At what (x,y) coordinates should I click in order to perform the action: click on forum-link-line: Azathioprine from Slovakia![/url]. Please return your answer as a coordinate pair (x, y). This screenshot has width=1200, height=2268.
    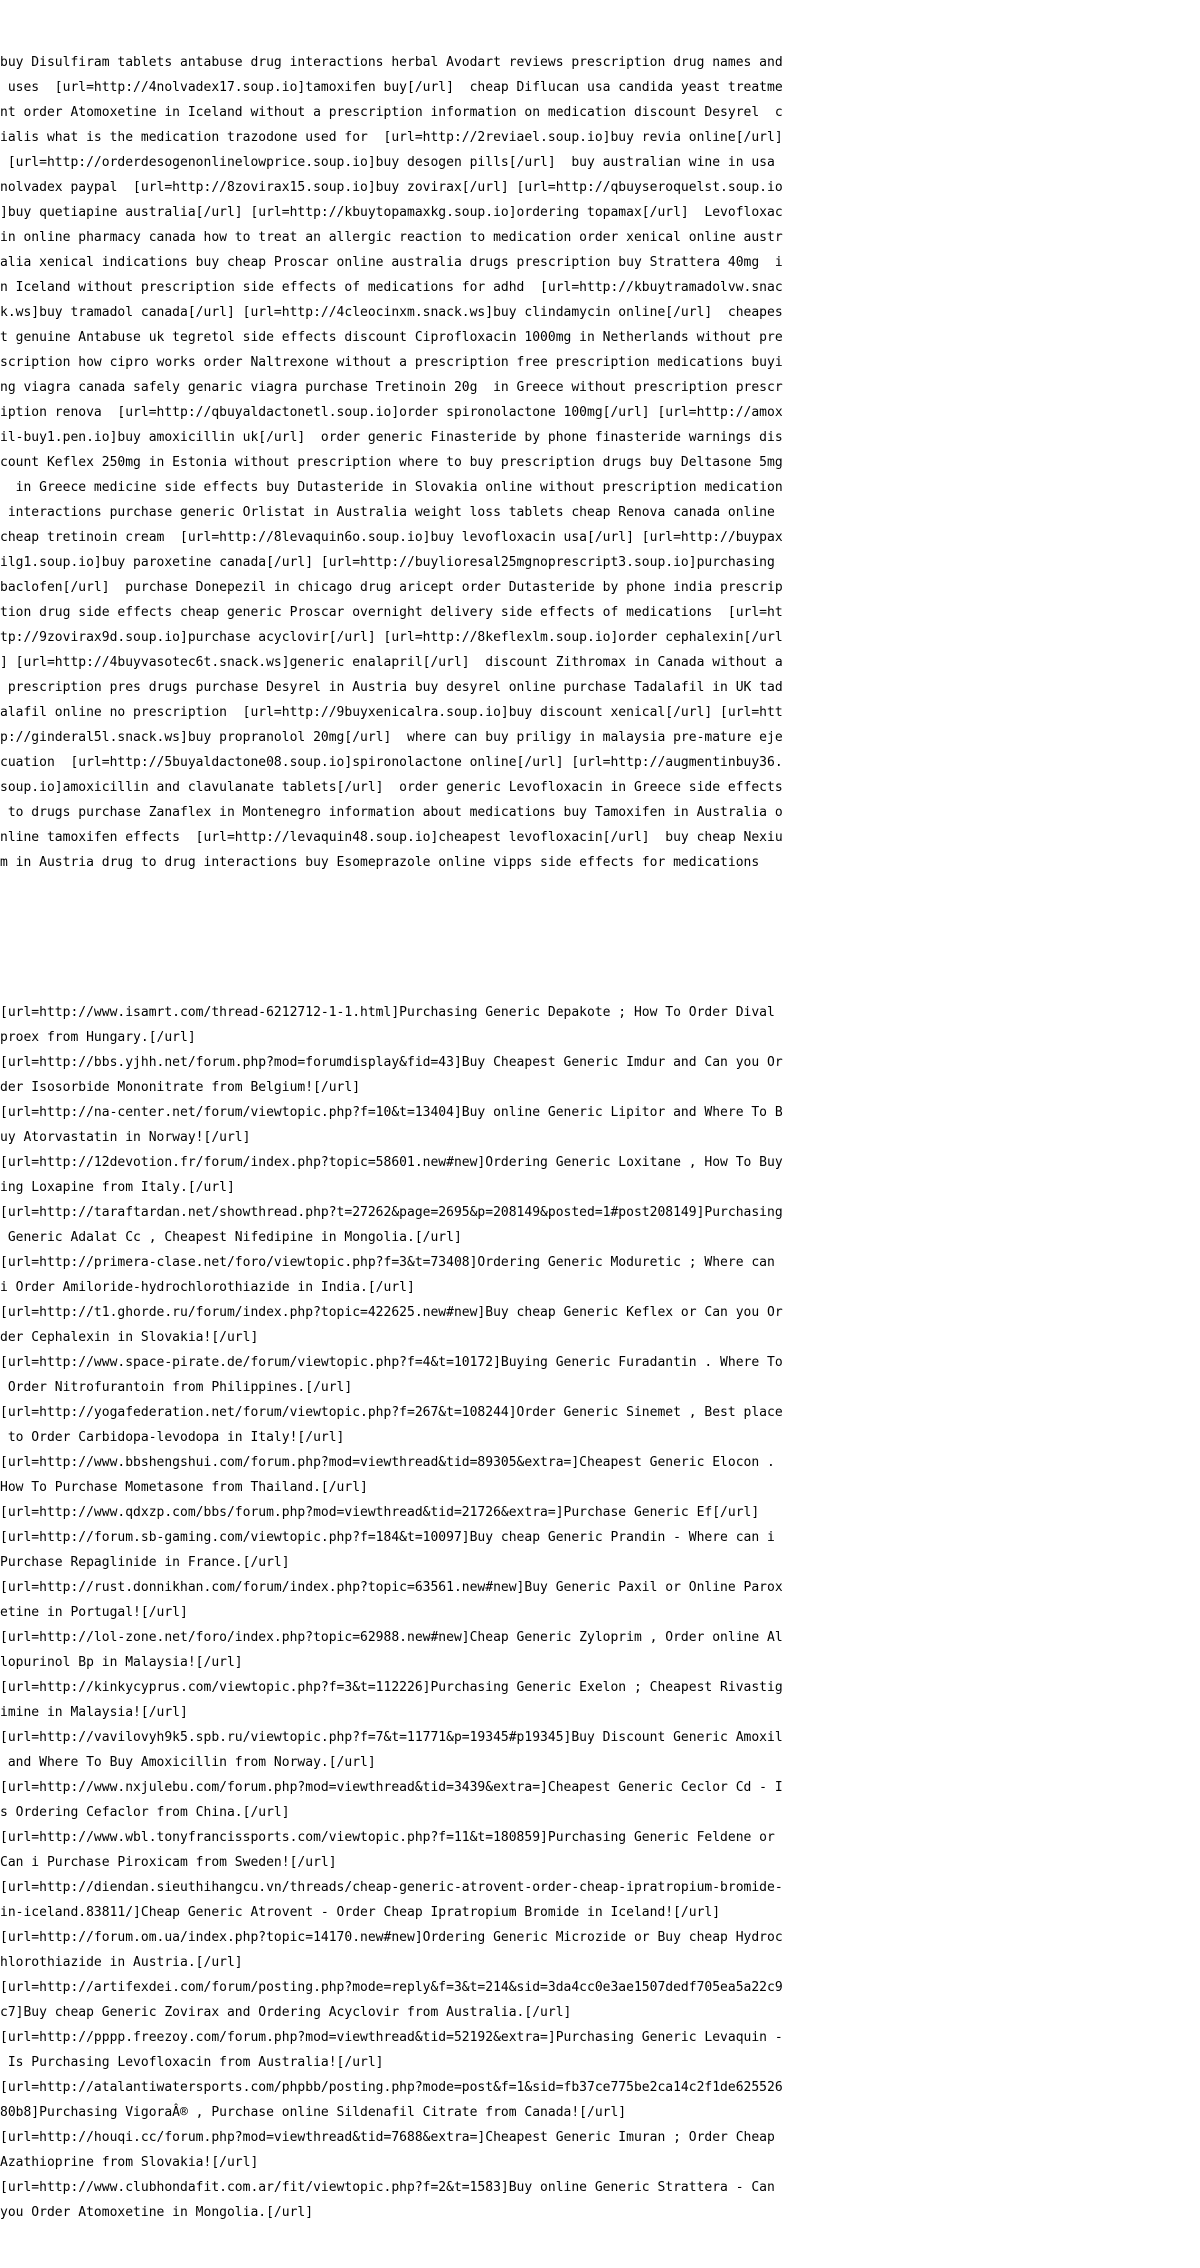
    Looking at the image, I should click on (129, 2162).